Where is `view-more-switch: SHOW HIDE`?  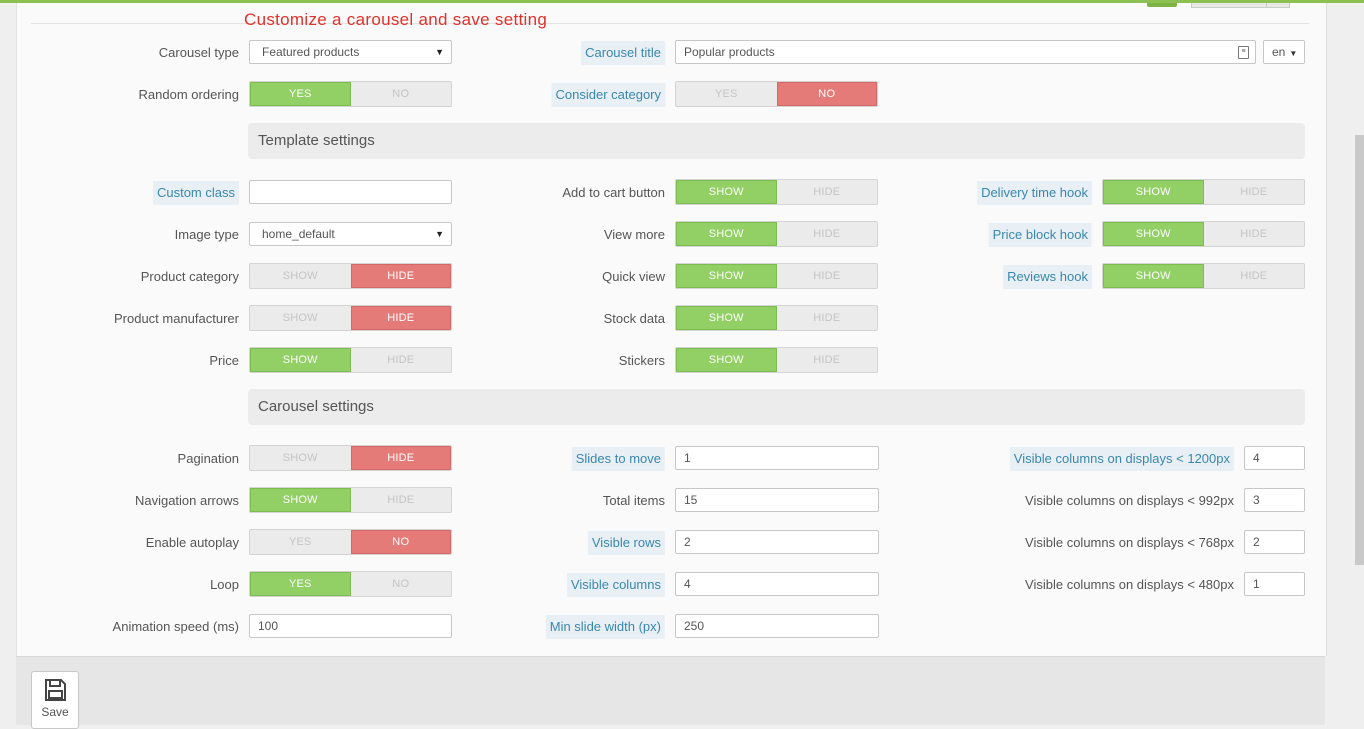 view-more-switch: SHOW HIDE is located at coordinates (776, 234).